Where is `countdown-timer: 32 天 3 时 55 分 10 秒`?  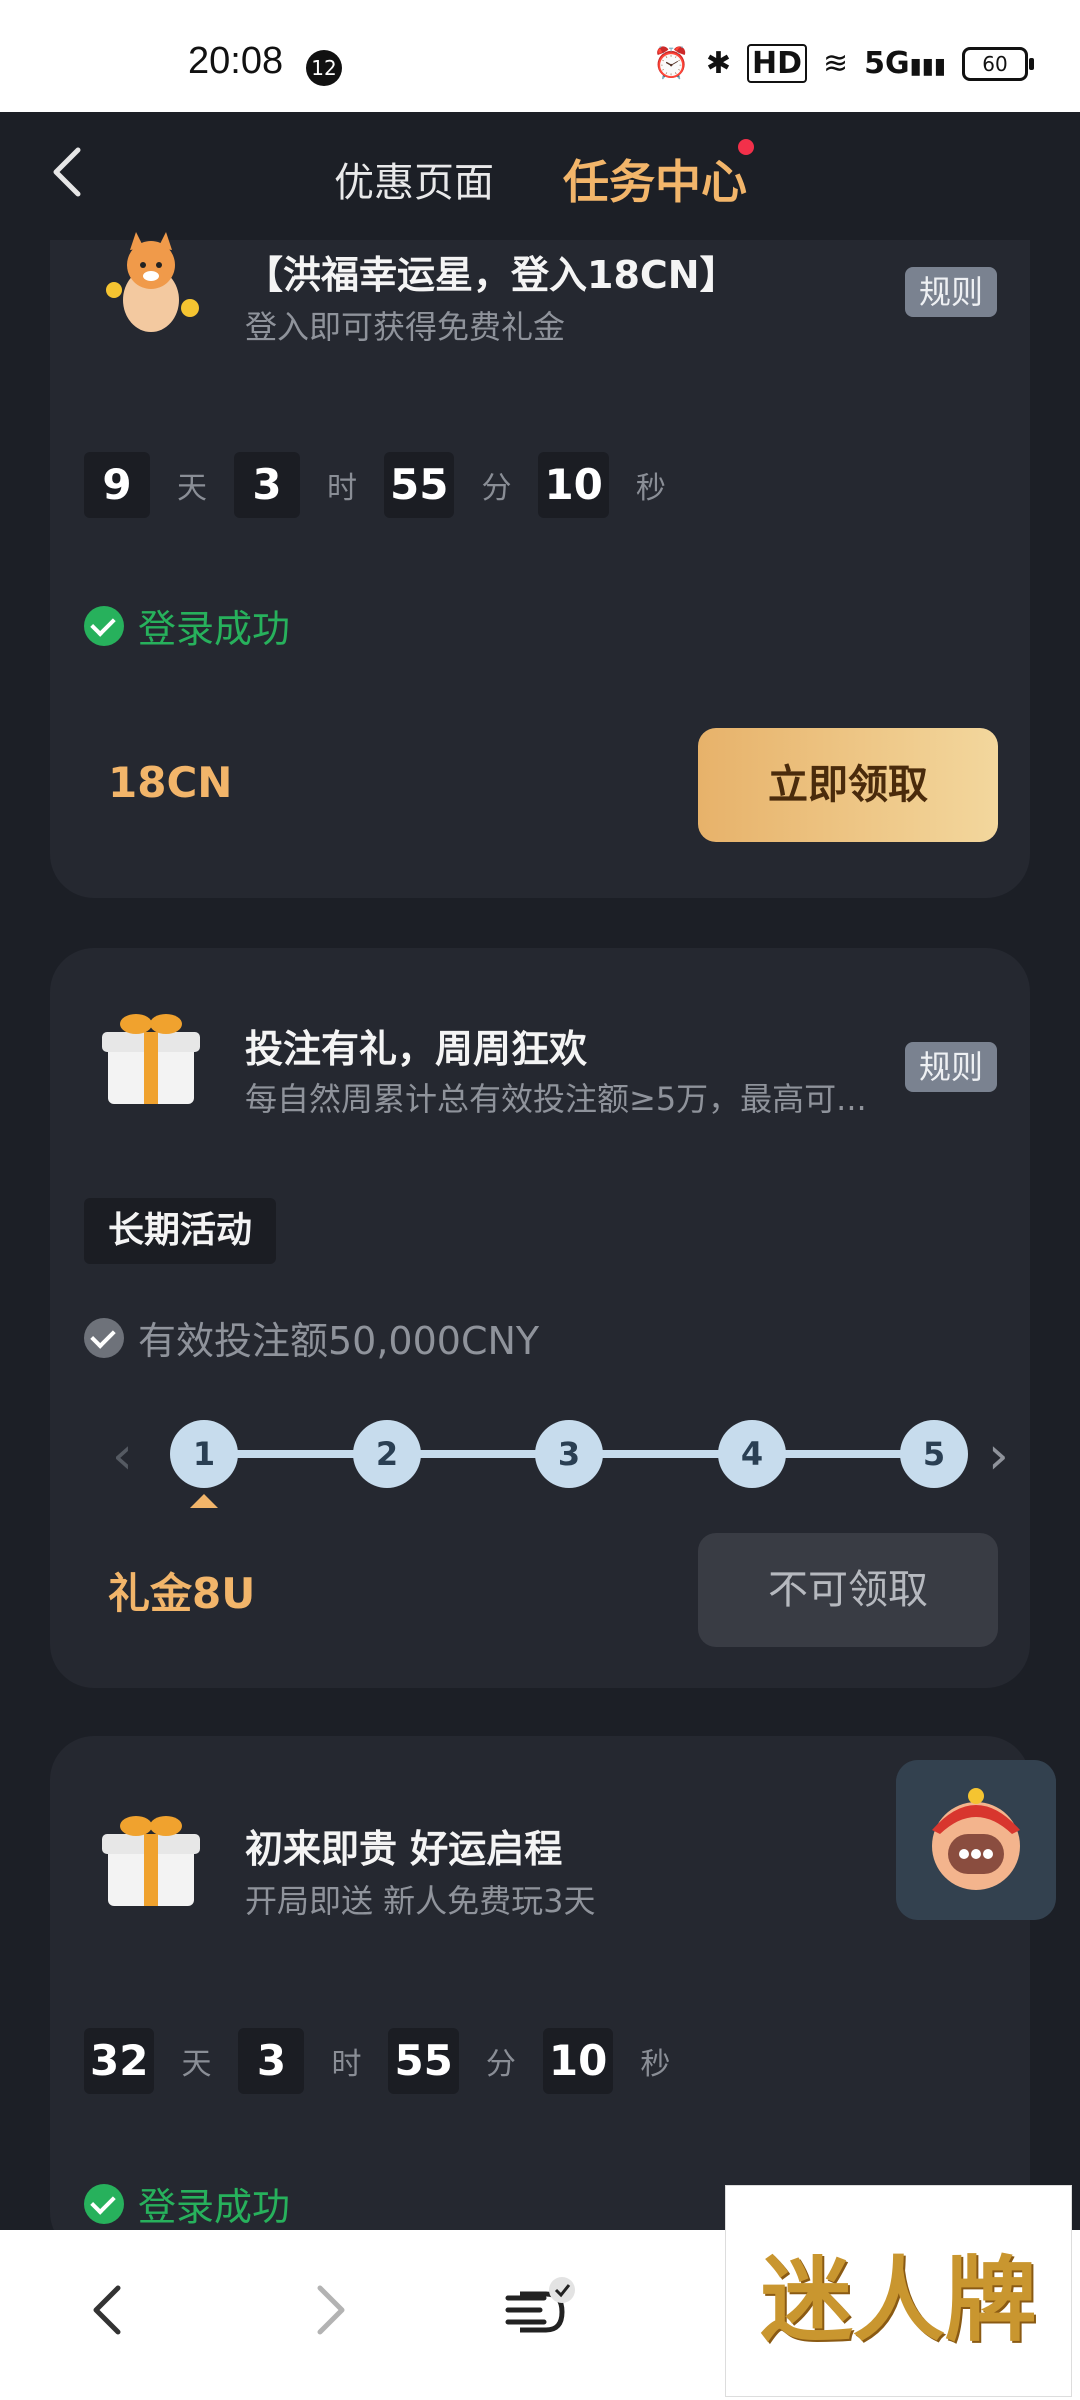 countdown-timer: 32 天 3 时 55 分 10 秒 is located at coordinates (390, 2061).